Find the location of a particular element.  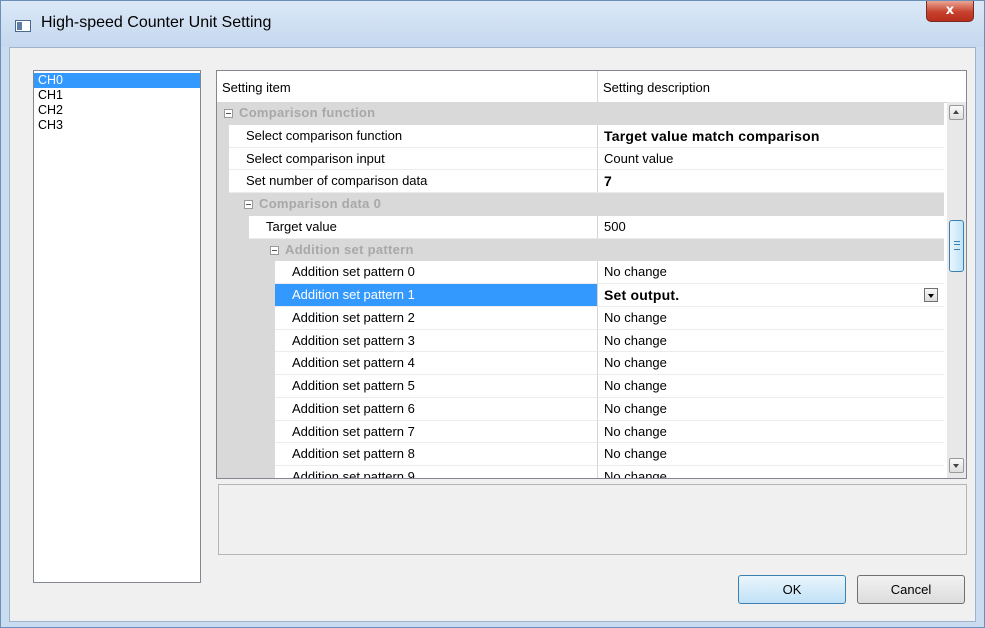

setting-item-name: Addition set pattern 1 is located at coordinates (436, 295).